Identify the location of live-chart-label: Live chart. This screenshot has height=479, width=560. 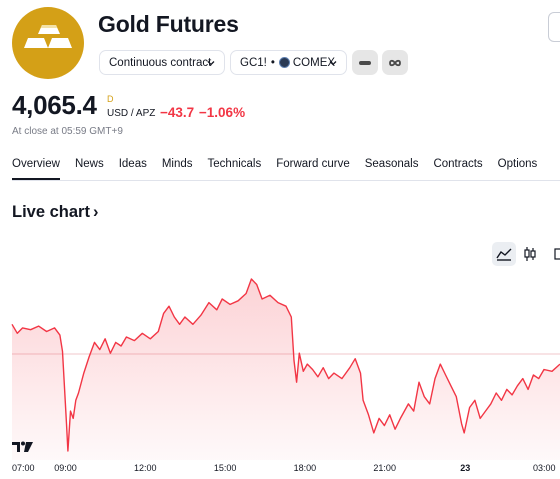
(51, 212).